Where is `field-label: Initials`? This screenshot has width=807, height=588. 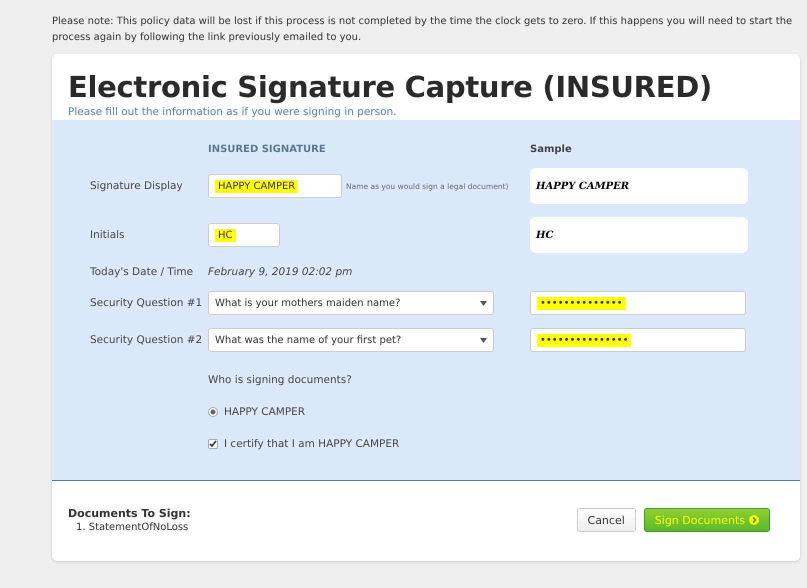 field-label: Initials is located at coordinates (107, 235).